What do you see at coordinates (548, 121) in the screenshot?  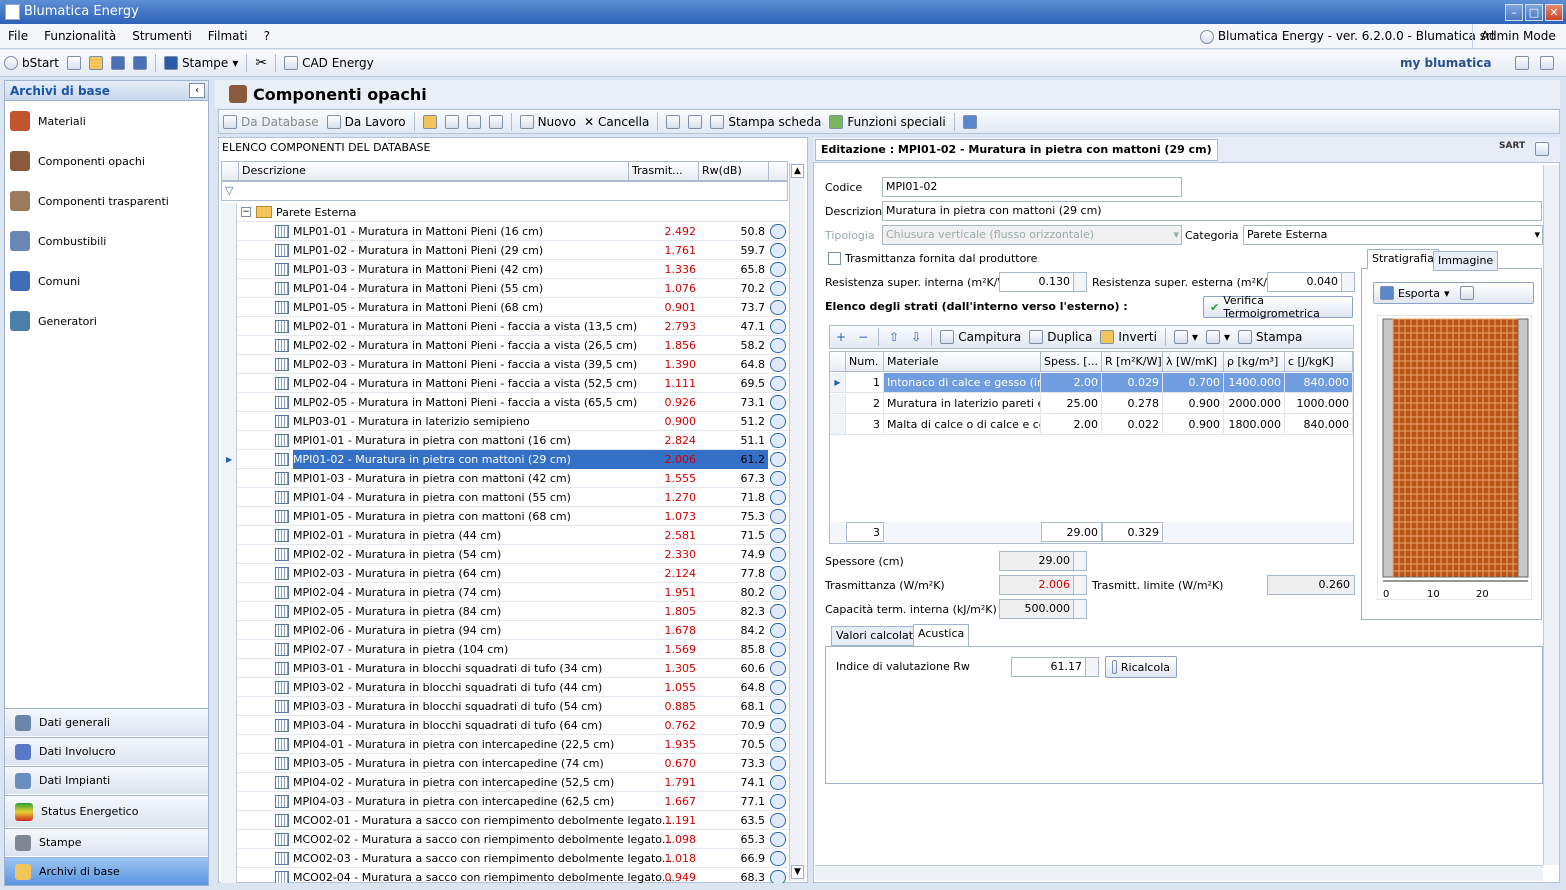 I see `nuovo-button: Nuovo` at bounding box center [548, 121].